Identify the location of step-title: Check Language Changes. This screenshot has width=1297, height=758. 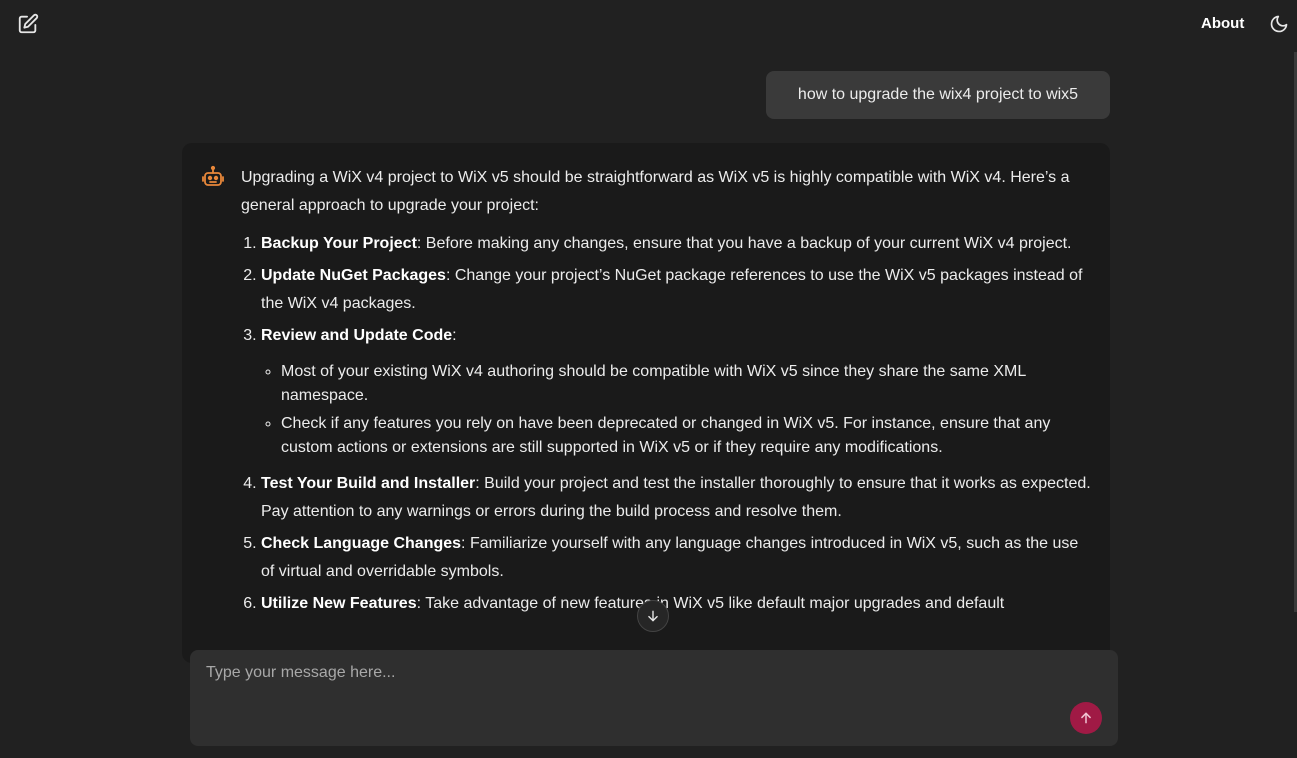
(361, 543).